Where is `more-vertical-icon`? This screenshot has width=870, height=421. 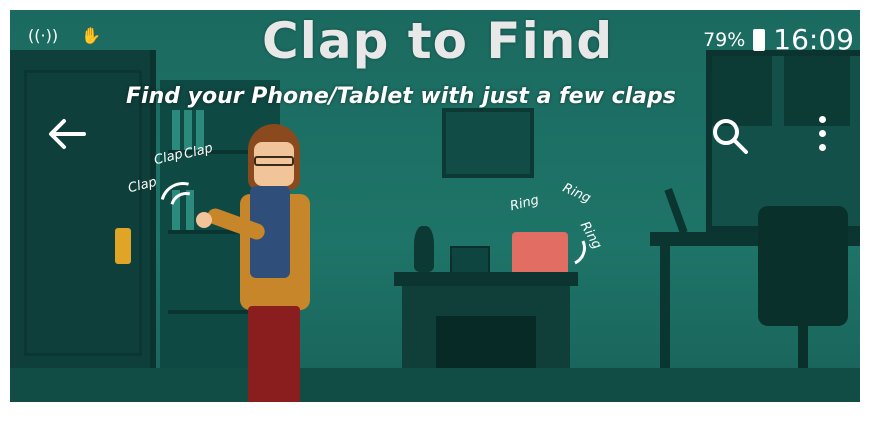
more-vertical-icon is located at coordinates (822, 133).